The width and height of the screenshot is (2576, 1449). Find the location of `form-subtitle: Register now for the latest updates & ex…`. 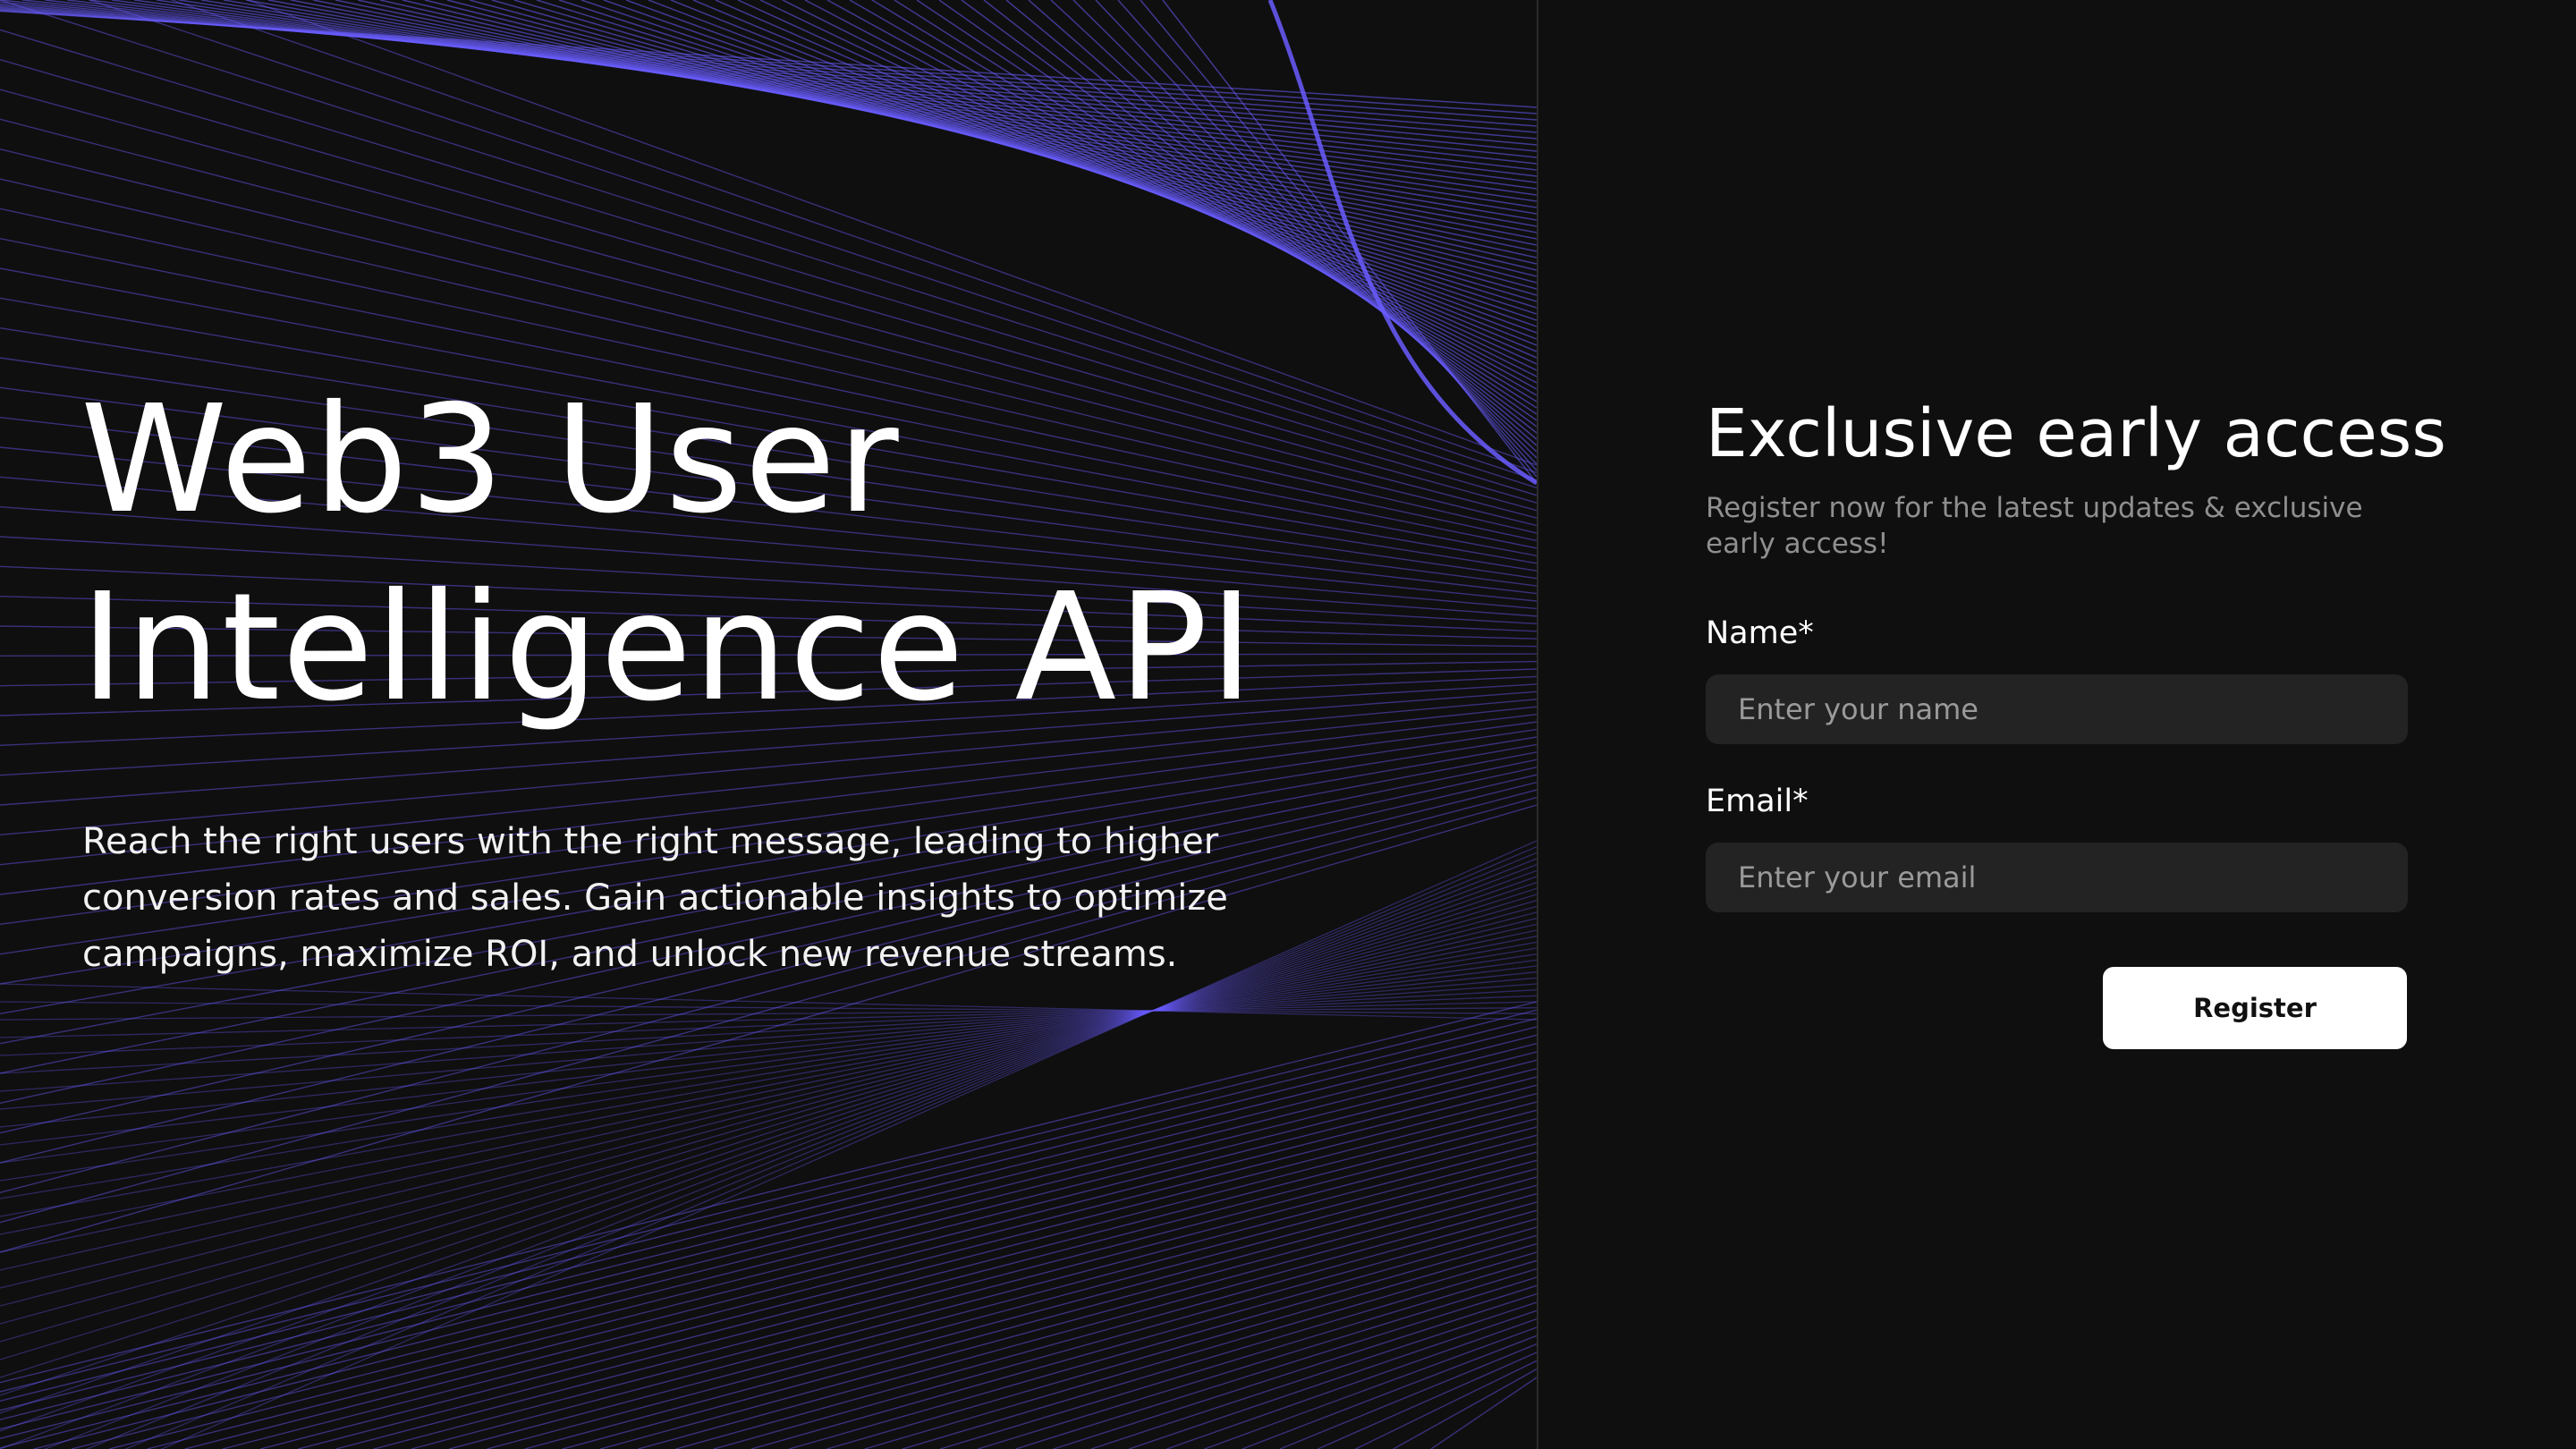

form-subtitle: Register now for the latest updates & ex… is located at coordinates (2034, 526).